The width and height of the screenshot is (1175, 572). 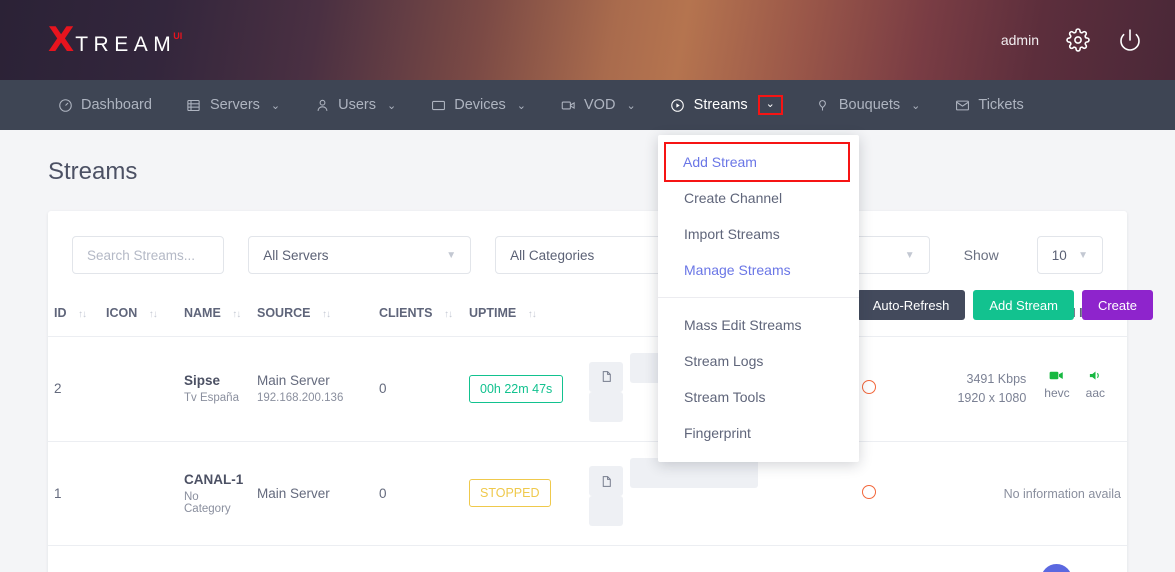 I want to click on nav-item-vod: VOD ⌄, so click(x=598, y=105).